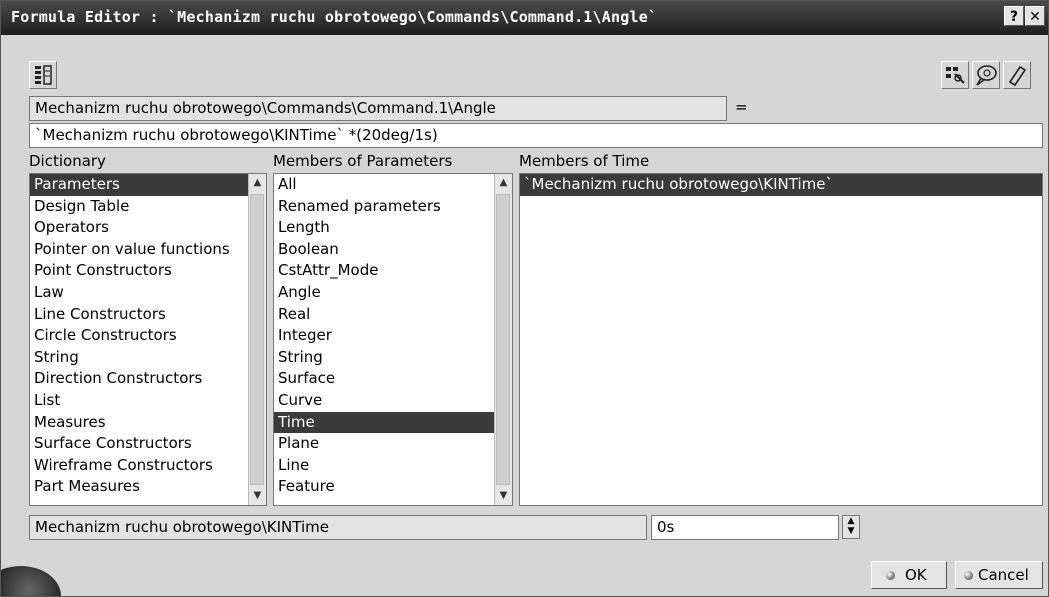  Describe the element at coordinates (148, 487) in the screenshot. I see `dictionary-item: Part Measures` at that location.